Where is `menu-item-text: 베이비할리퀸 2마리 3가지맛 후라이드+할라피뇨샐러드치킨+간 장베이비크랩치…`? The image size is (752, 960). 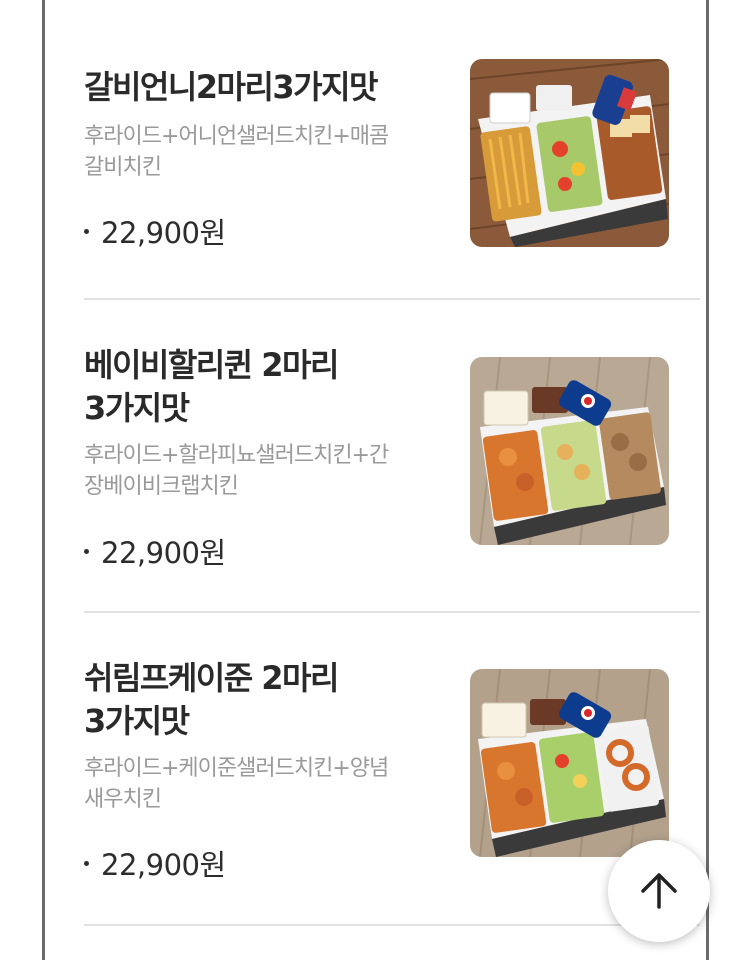
menu-item-text: 베이비할리퀸 2마리 3가지맛 후라이드+할라피뇨샐러드치킨+간 장베이비크랩치… is located at coordinates (261, 423).